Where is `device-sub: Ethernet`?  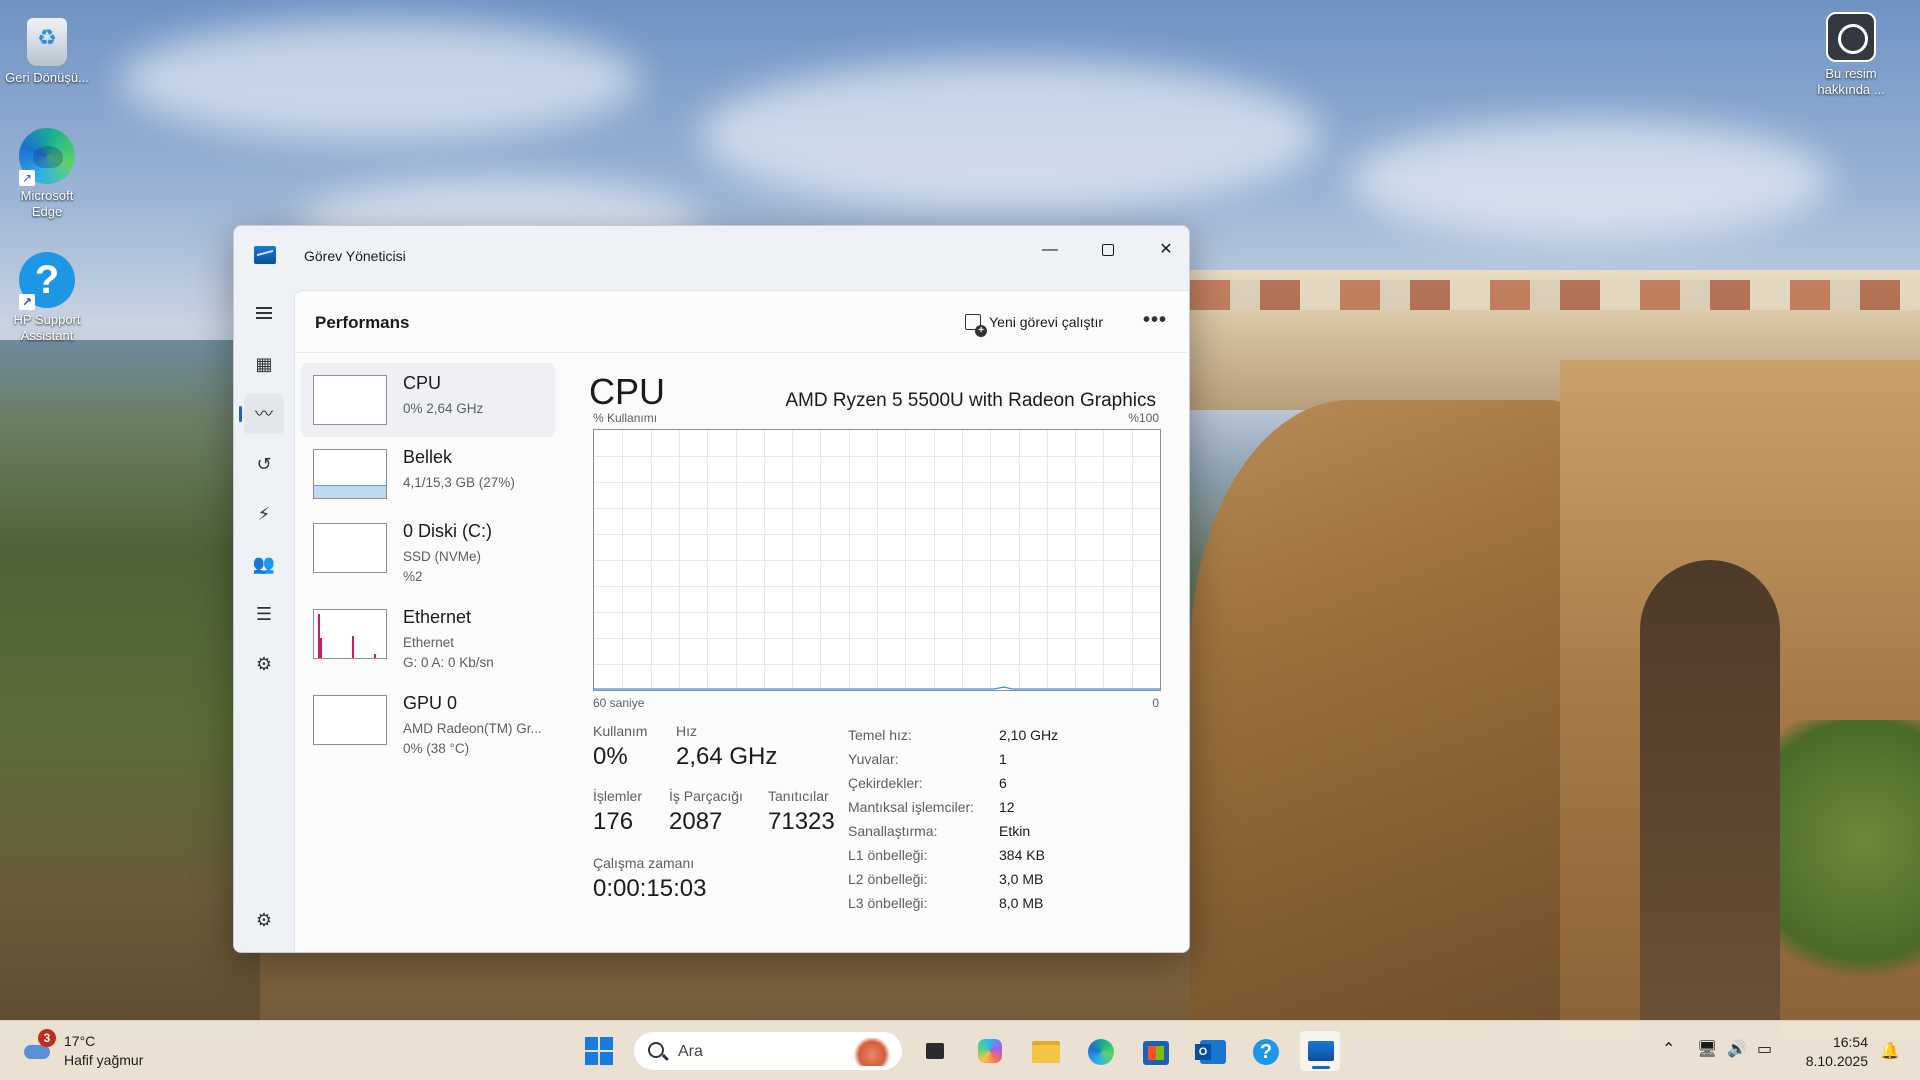
device-sub: Ethernet is located at coordinates (429, 642).